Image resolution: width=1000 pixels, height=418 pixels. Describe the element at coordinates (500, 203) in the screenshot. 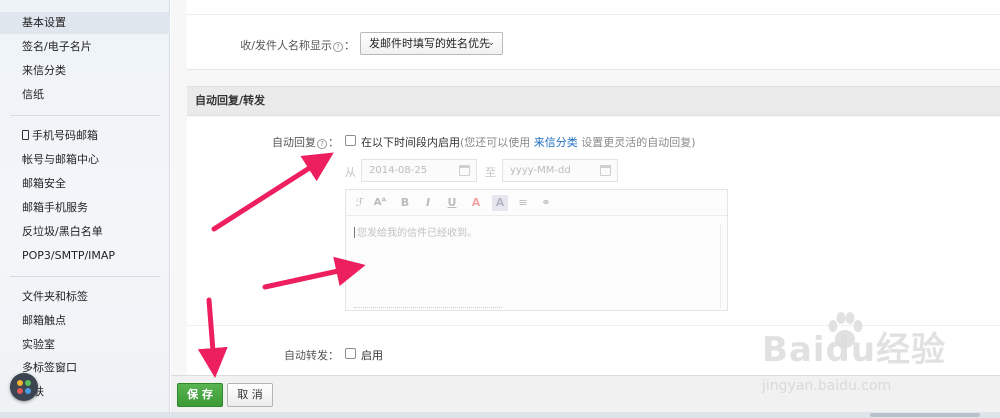

I see `background-color-icon: A` at that location.